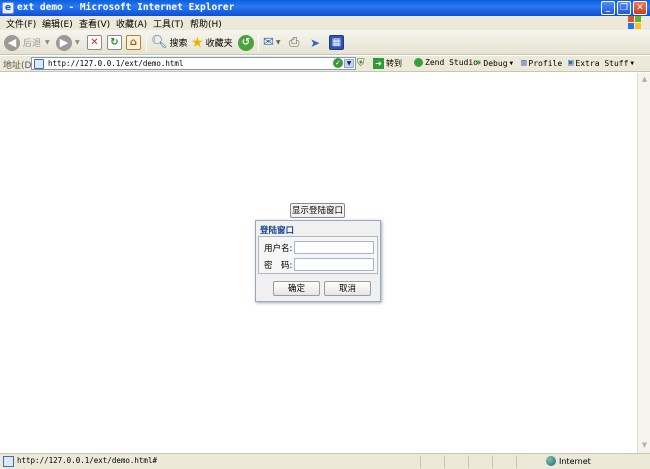  I want to click on link-profile-label: Profile, so click(545, 63).